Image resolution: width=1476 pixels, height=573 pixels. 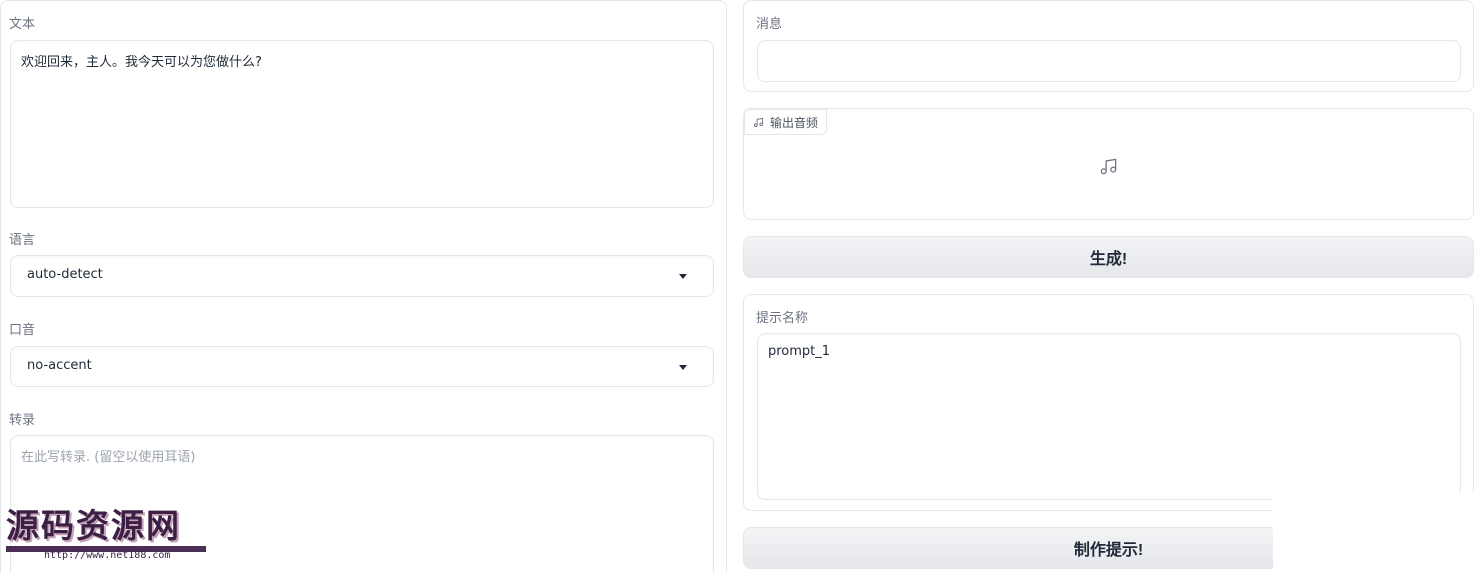 What do you see at coordinates (22, 330) in the screenshot?
I see `accent-label: 口音` at bounding box center [22, 330].